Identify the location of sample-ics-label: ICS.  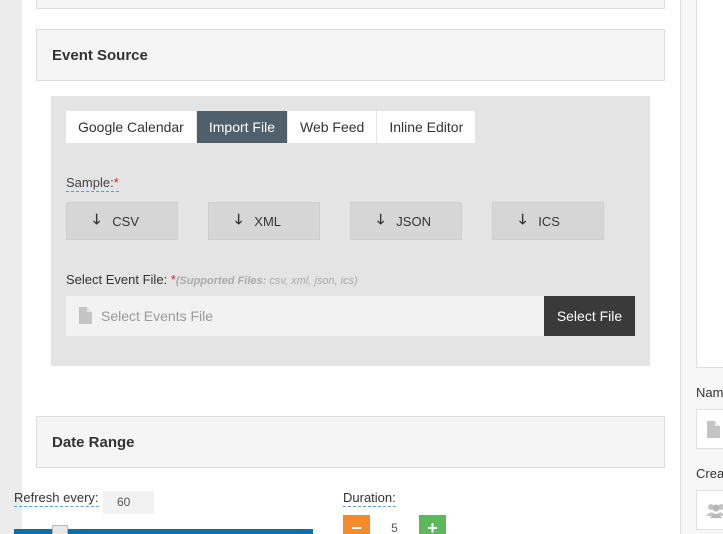
(549, 221).